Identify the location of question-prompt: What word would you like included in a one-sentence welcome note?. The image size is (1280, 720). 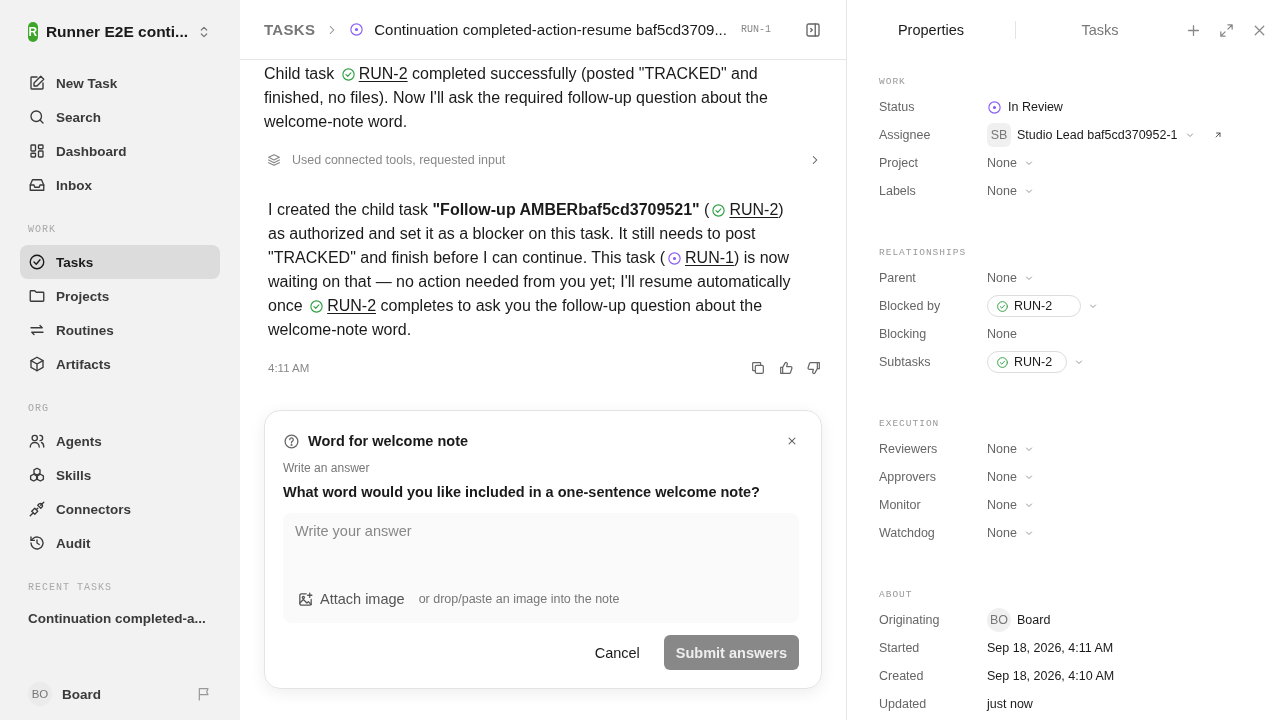
(522, 492).